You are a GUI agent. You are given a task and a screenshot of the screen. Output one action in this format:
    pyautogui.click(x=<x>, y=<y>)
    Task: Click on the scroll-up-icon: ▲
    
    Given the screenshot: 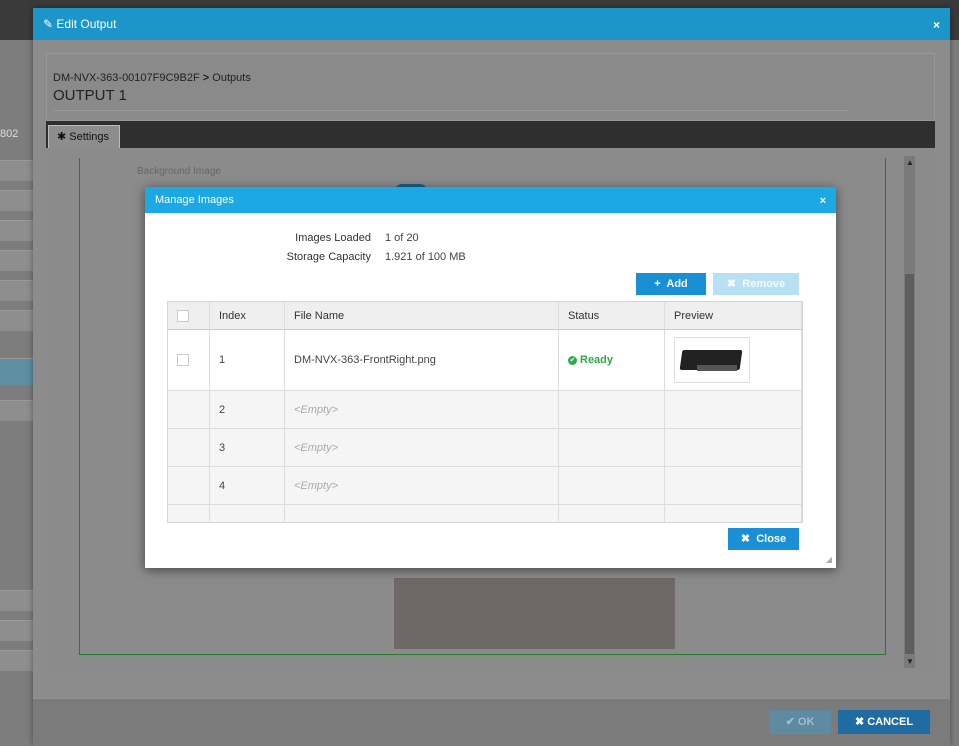 What is the action you would take?
    pyautogui.click(x=910, y=162)
    